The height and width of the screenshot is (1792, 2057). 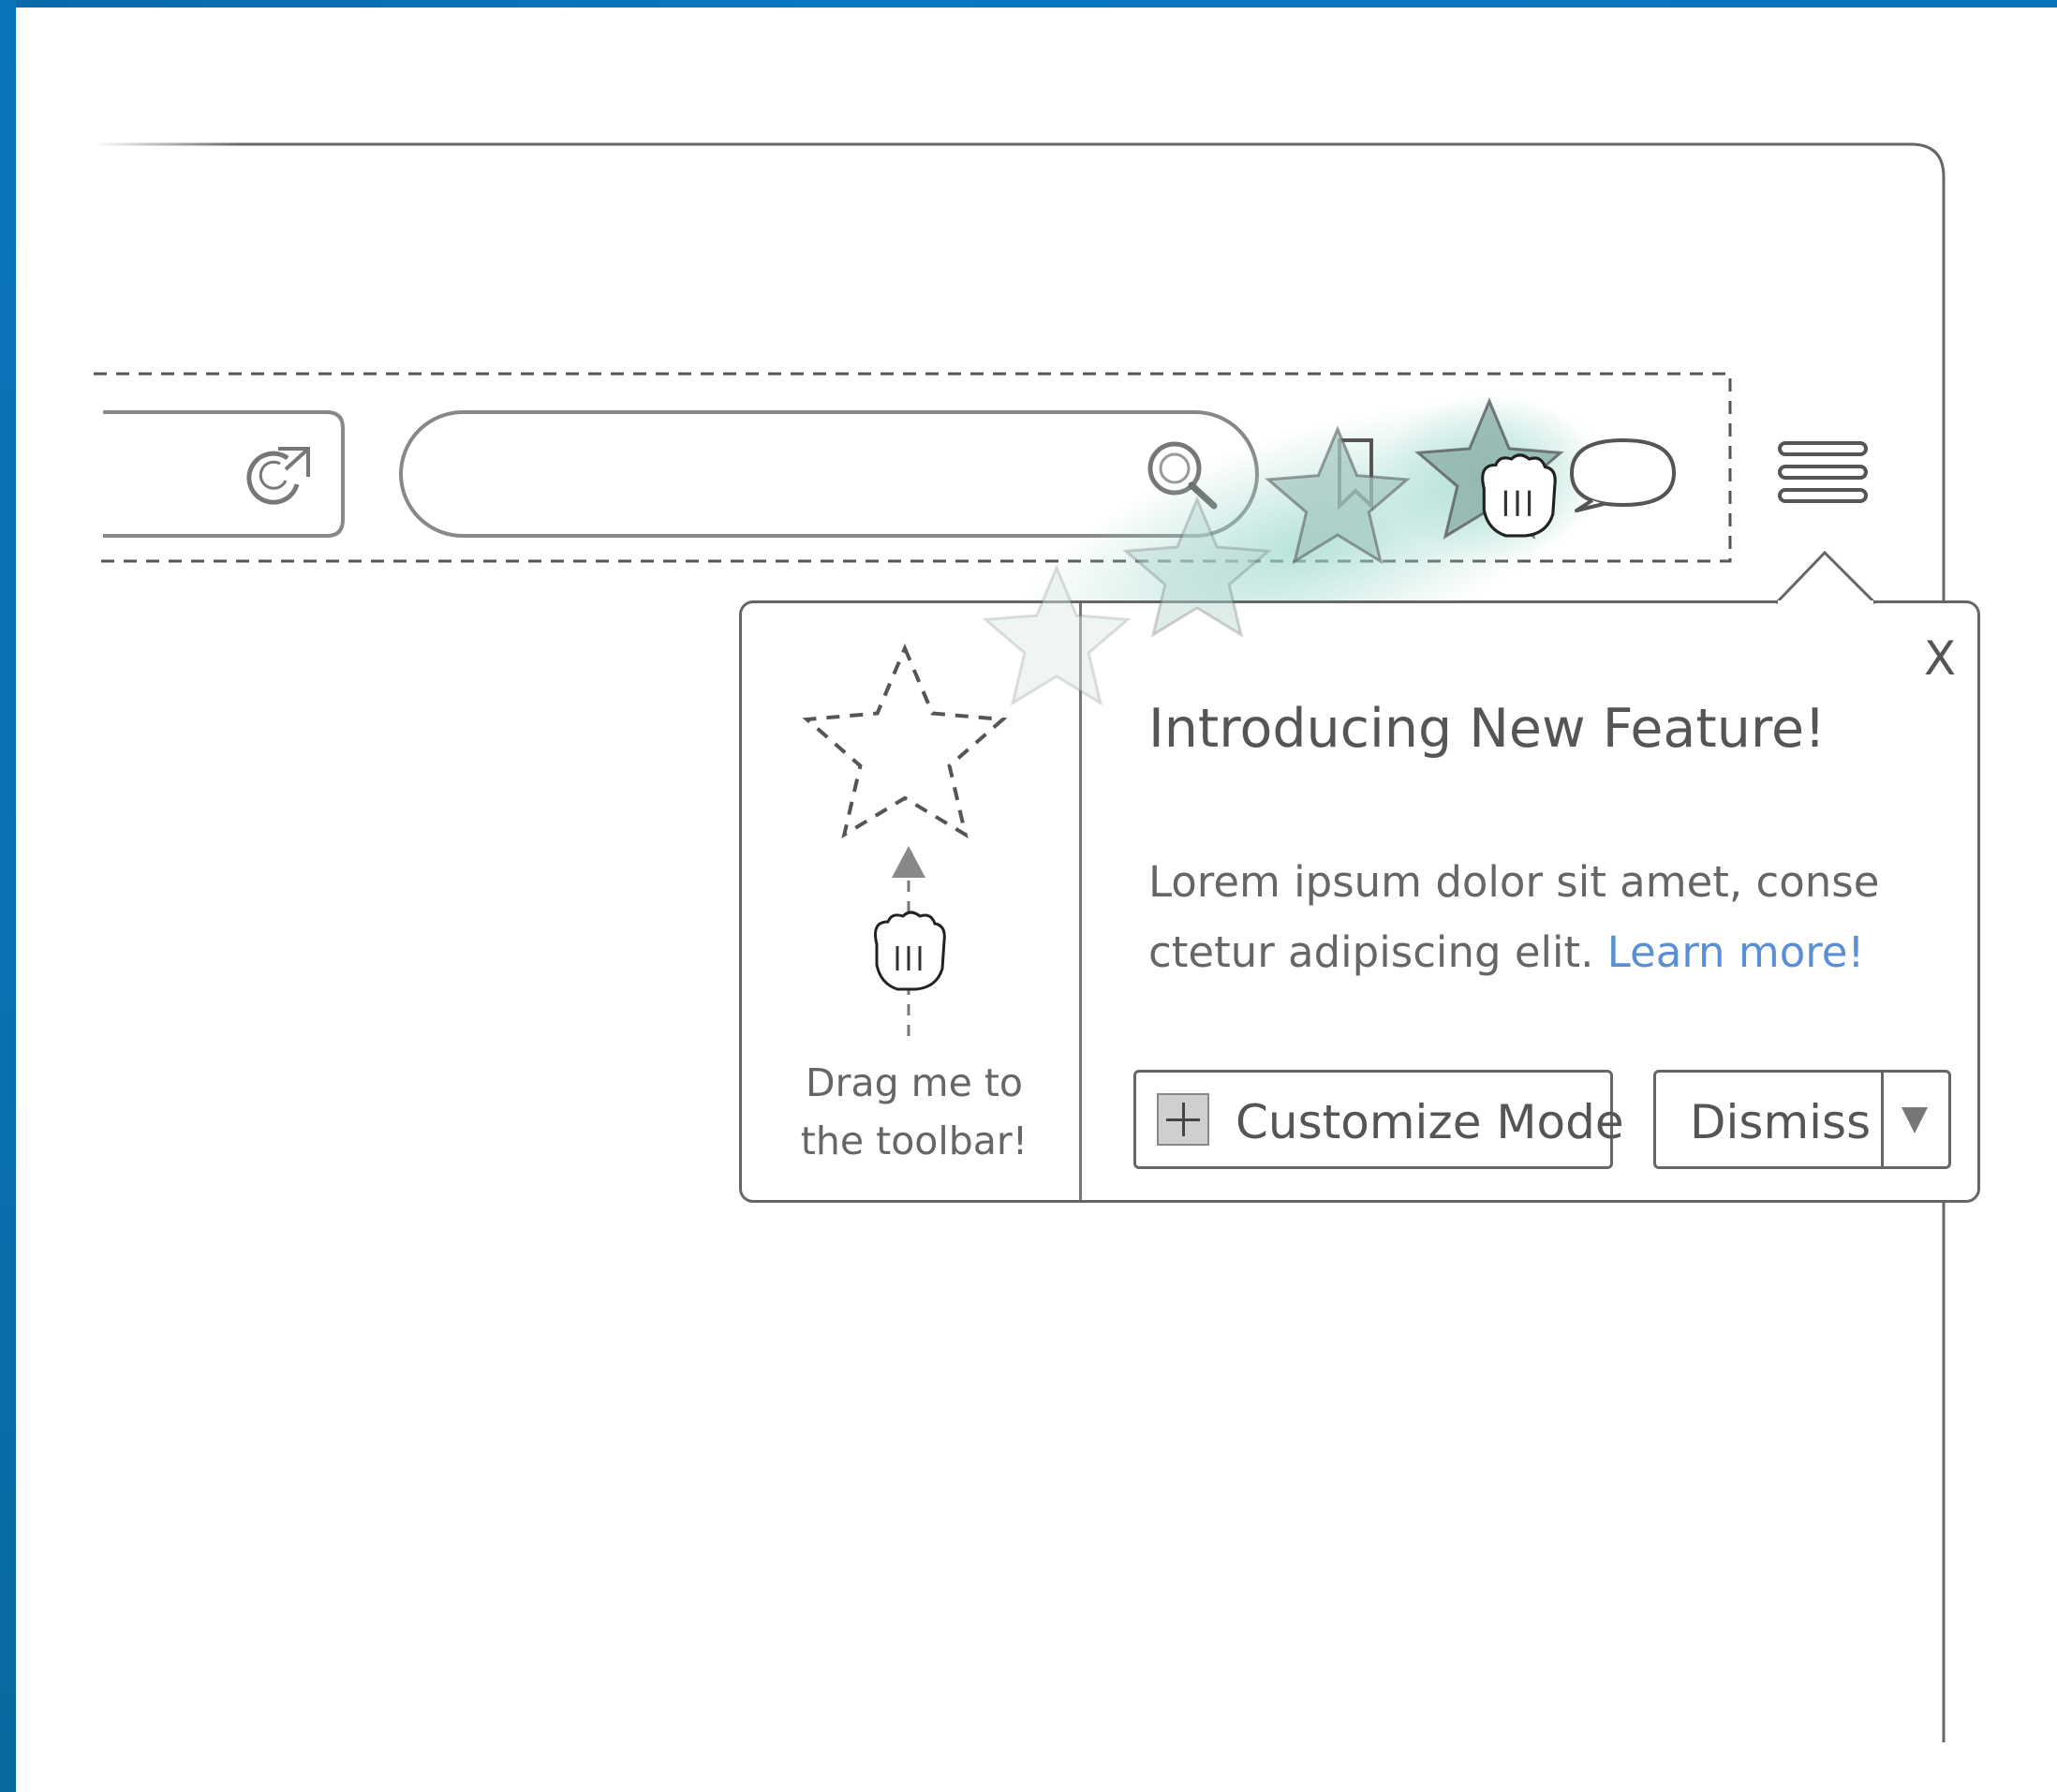 I want to click on hamburger-menu-icon, so click(x=1823, y=472).